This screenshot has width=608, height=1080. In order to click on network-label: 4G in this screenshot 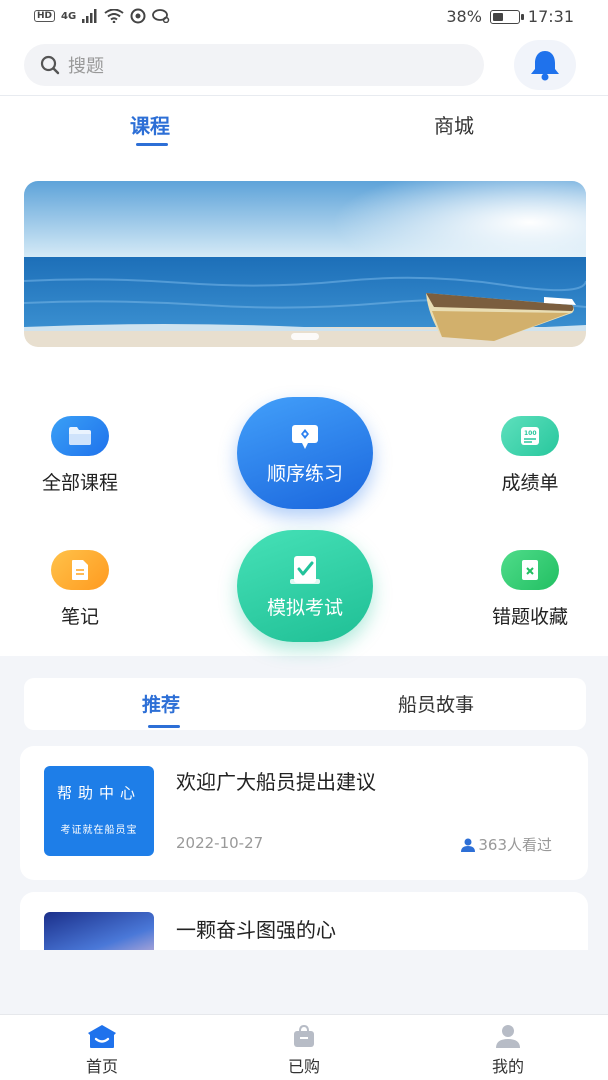, I will do `click(69, 16)`.